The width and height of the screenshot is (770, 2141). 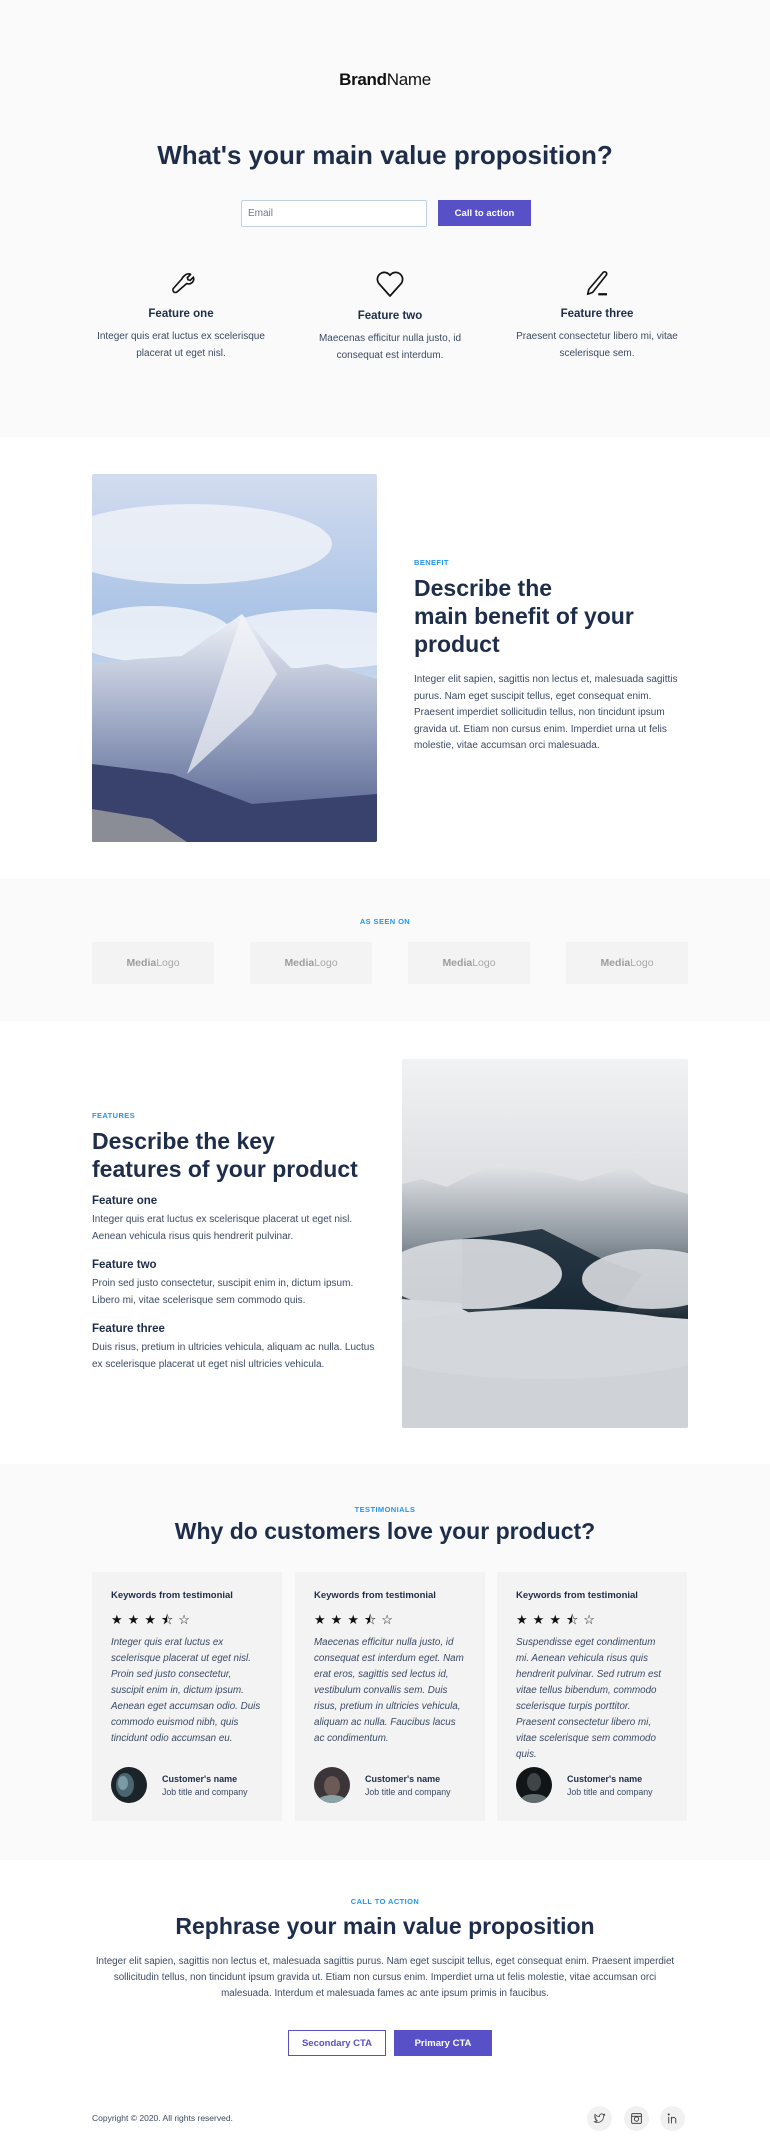 I want to click on brand-logo: BrandName, so click(x=385, y=80).